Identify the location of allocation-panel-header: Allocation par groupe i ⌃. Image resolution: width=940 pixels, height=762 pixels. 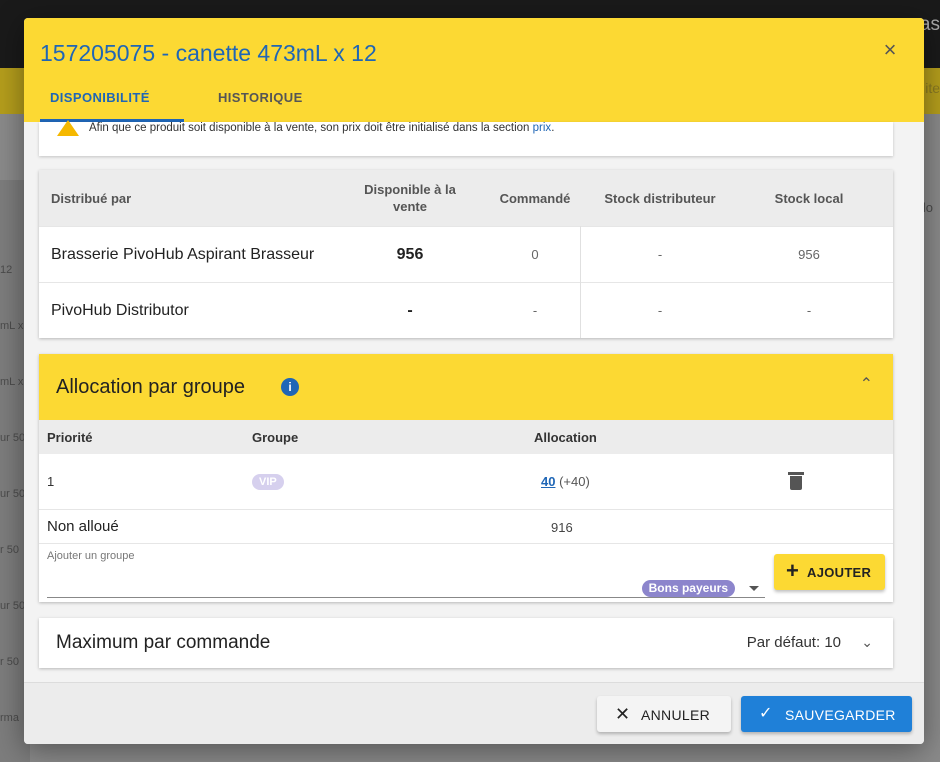
(466, 387).